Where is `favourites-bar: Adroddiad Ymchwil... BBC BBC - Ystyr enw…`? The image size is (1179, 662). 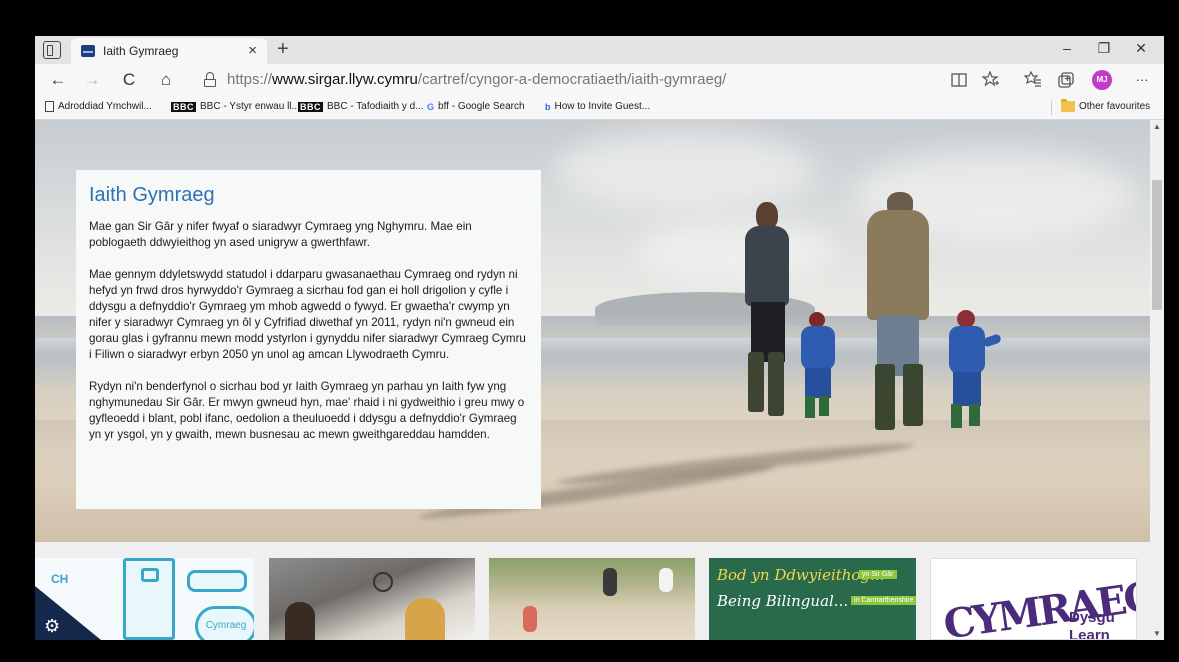 favourites-bar: Adroddiad Ymchwil... BBC BBC - Ystyr enw… is located at coordinates (599, 108).